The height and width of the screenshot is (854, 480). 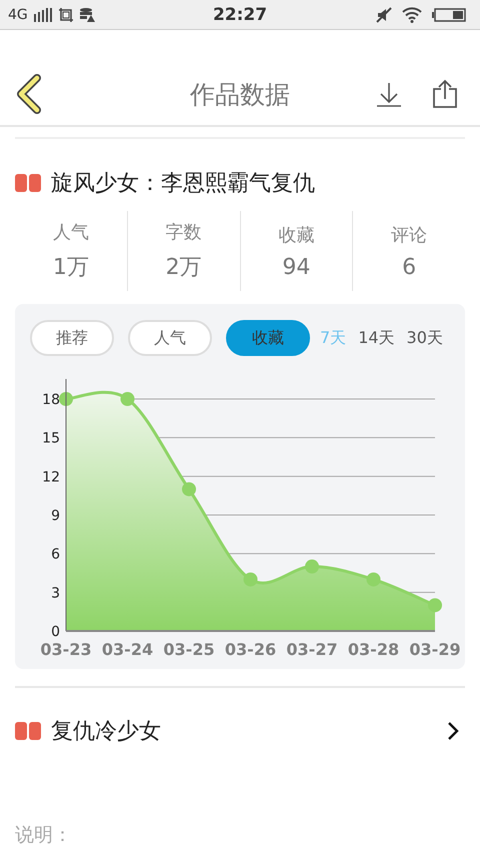 I want to click on database-warning-icon, so click(x=86, y=14).